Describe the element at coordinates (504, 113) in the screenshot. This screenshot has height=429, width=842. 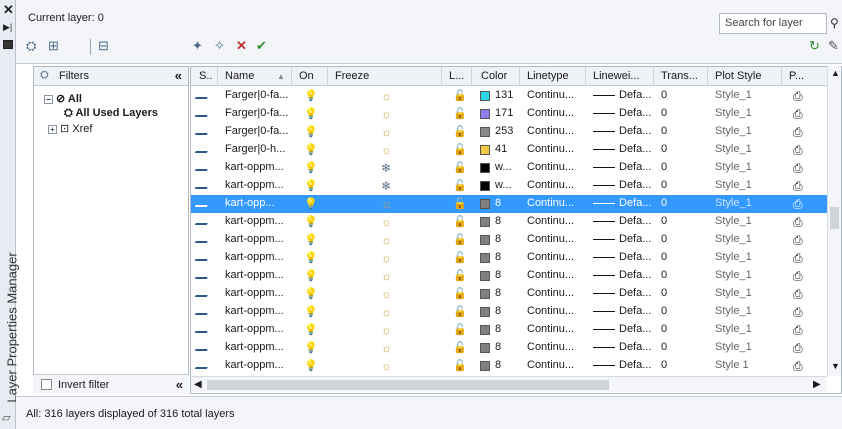
I see `color-value: 171` at that location.